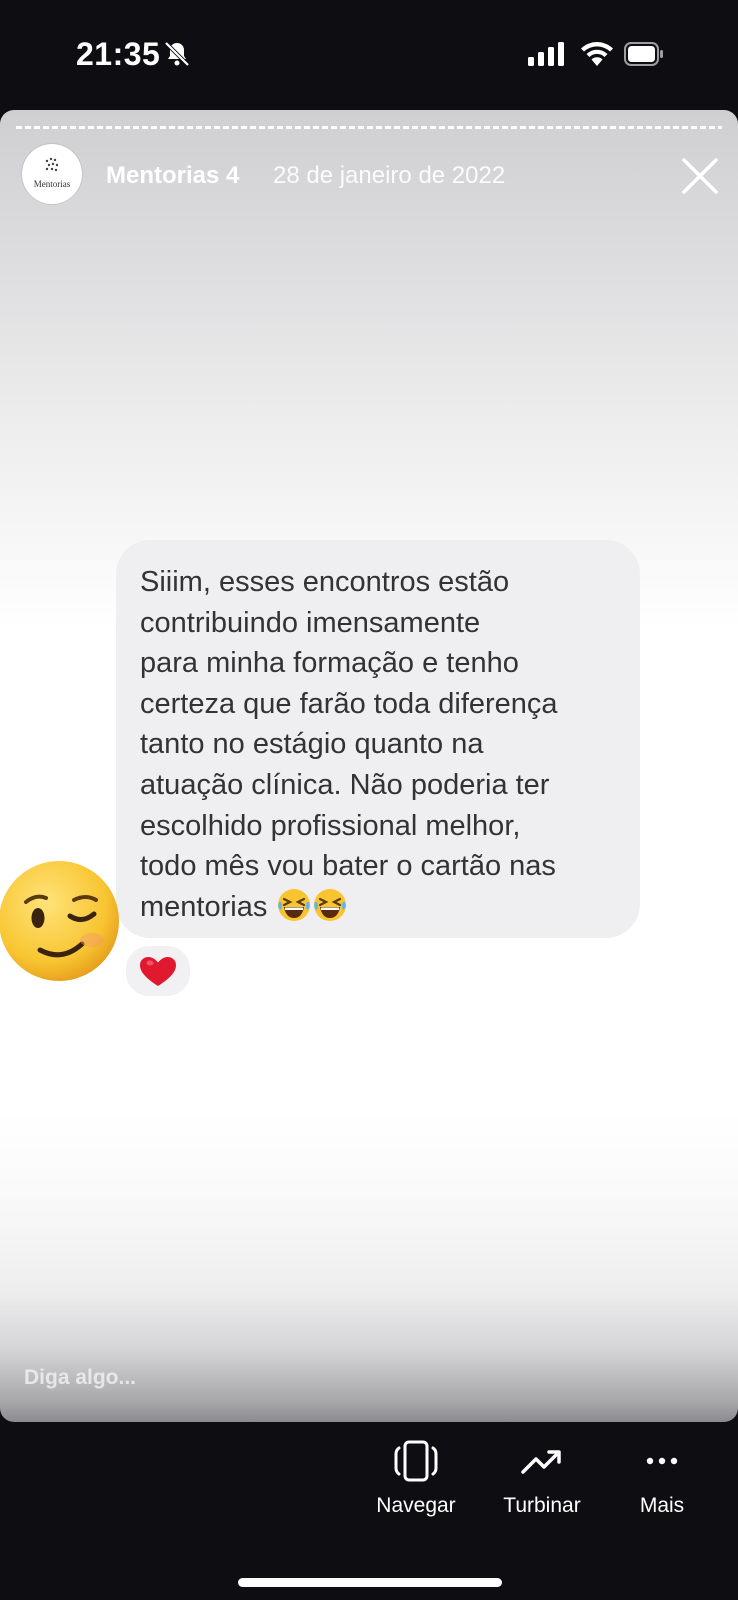  I want to click on message-reaction, so click(158, 971).